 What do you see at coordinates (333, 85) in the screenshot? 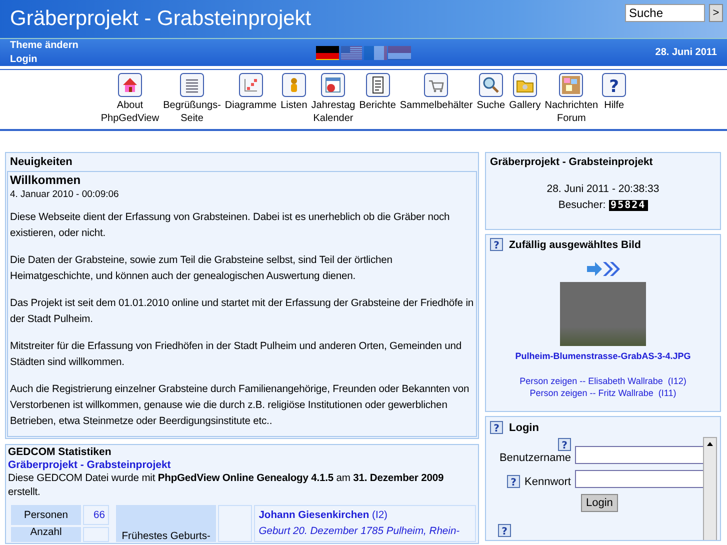
I see `calendar-icon` at bounding box center [333, 85].